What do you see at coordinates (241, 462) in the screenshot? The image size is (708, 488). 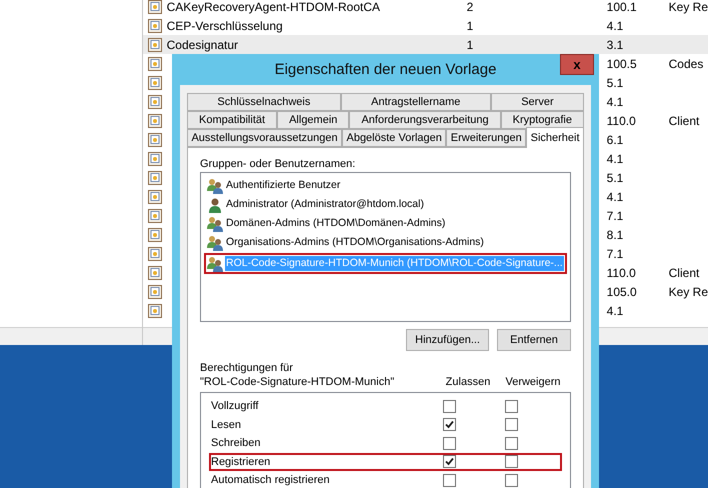 I see `permission-name: Registrieren` at bounding box center [241, 462].